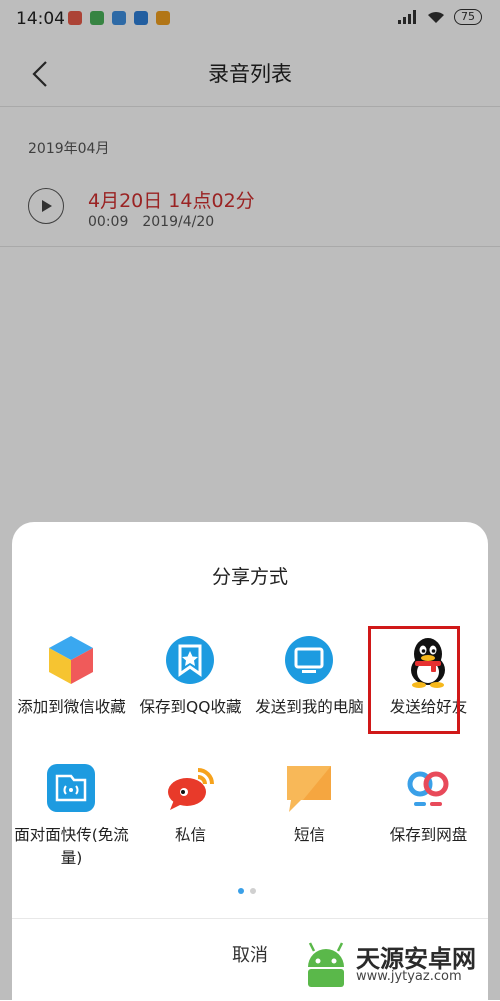 The height and width of the screenshot is (1001, 500). What do you see at coordinates (190, 707) in the screenshot?
I see `share-label: 保存到QQ收藏` at bounding box center [190, 707].